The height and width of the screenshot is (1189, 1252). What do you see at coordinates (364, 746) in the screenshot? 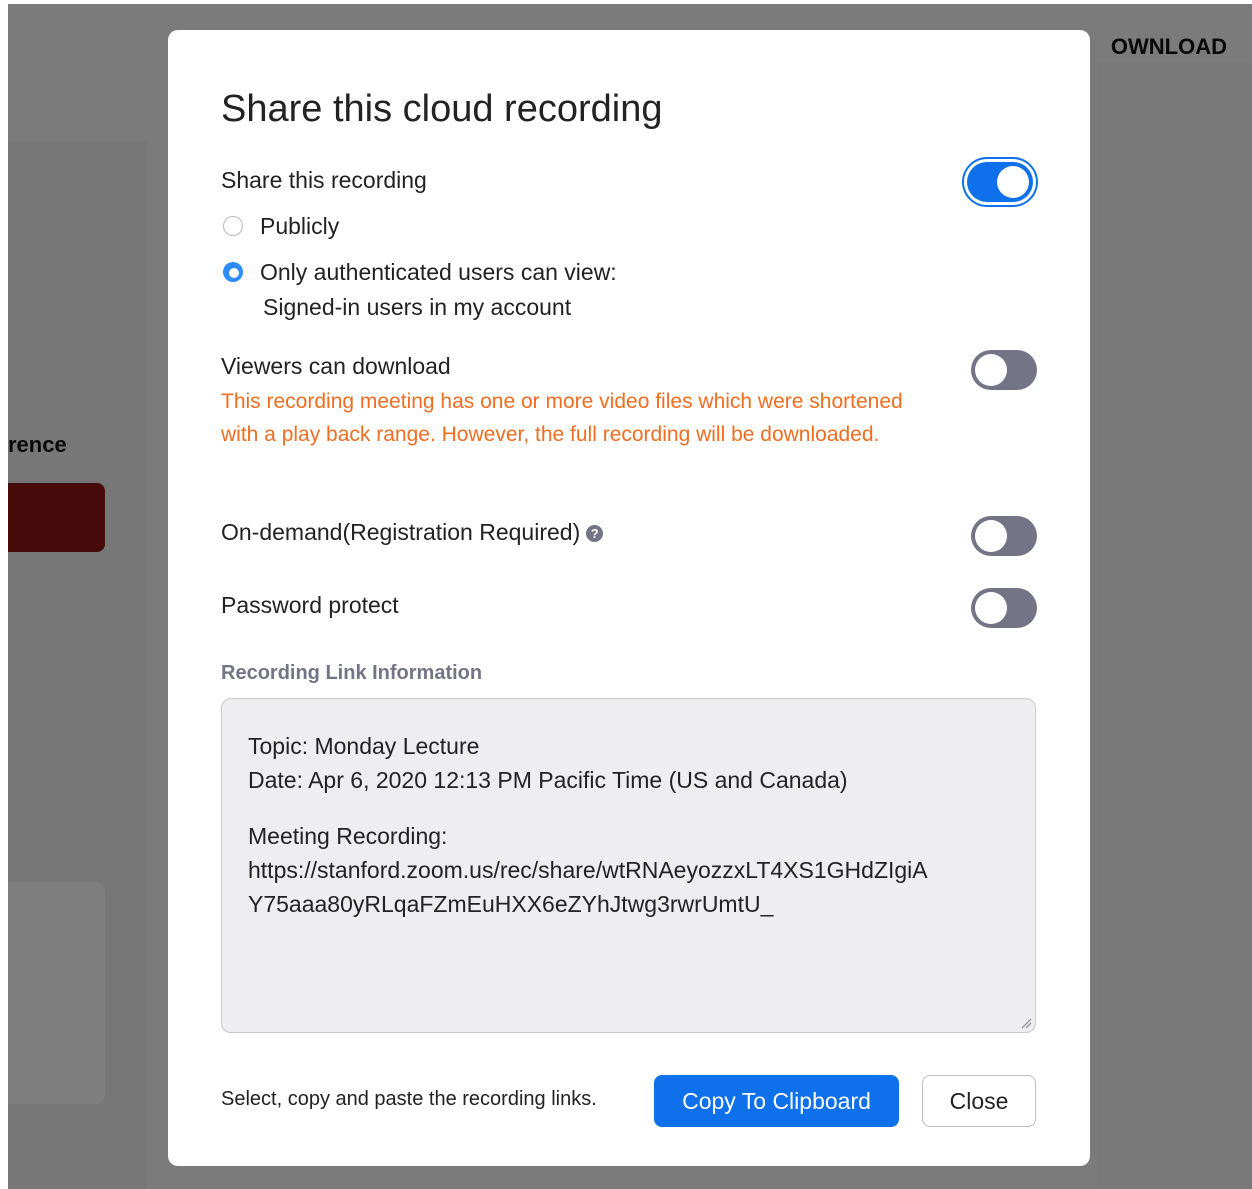
I see `link-topic: Topic: Monday Lecture` at bounding box center [364, 746].